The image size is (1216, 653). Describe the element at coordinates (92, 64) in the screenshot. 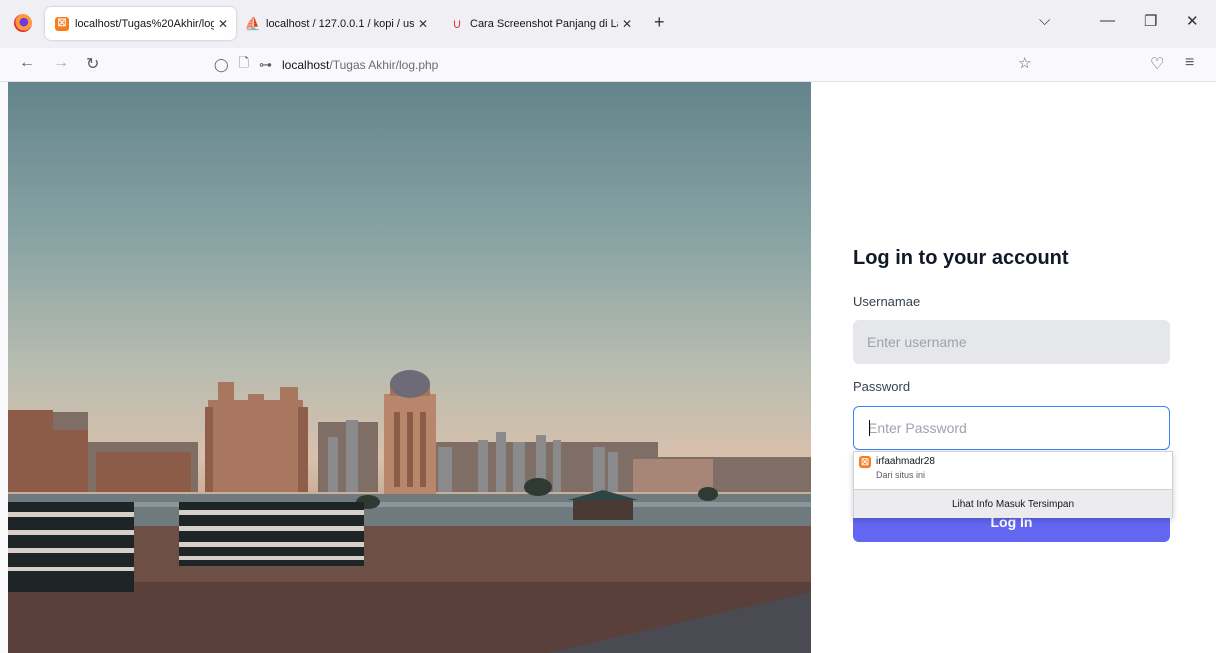

I see `reload-icon: ↻` at that location.